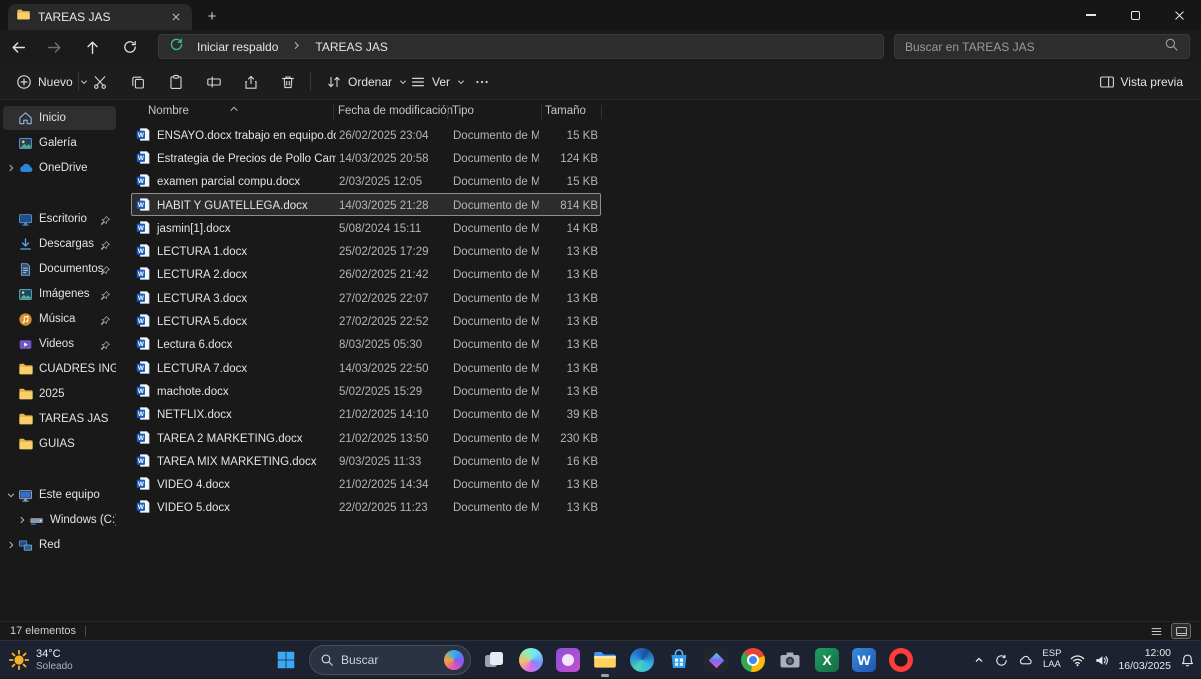 The image size is (1201, 679). Describe the element at coordinates (1187, 660) in the screenshot. I see `notification-bell-icon` at that location.